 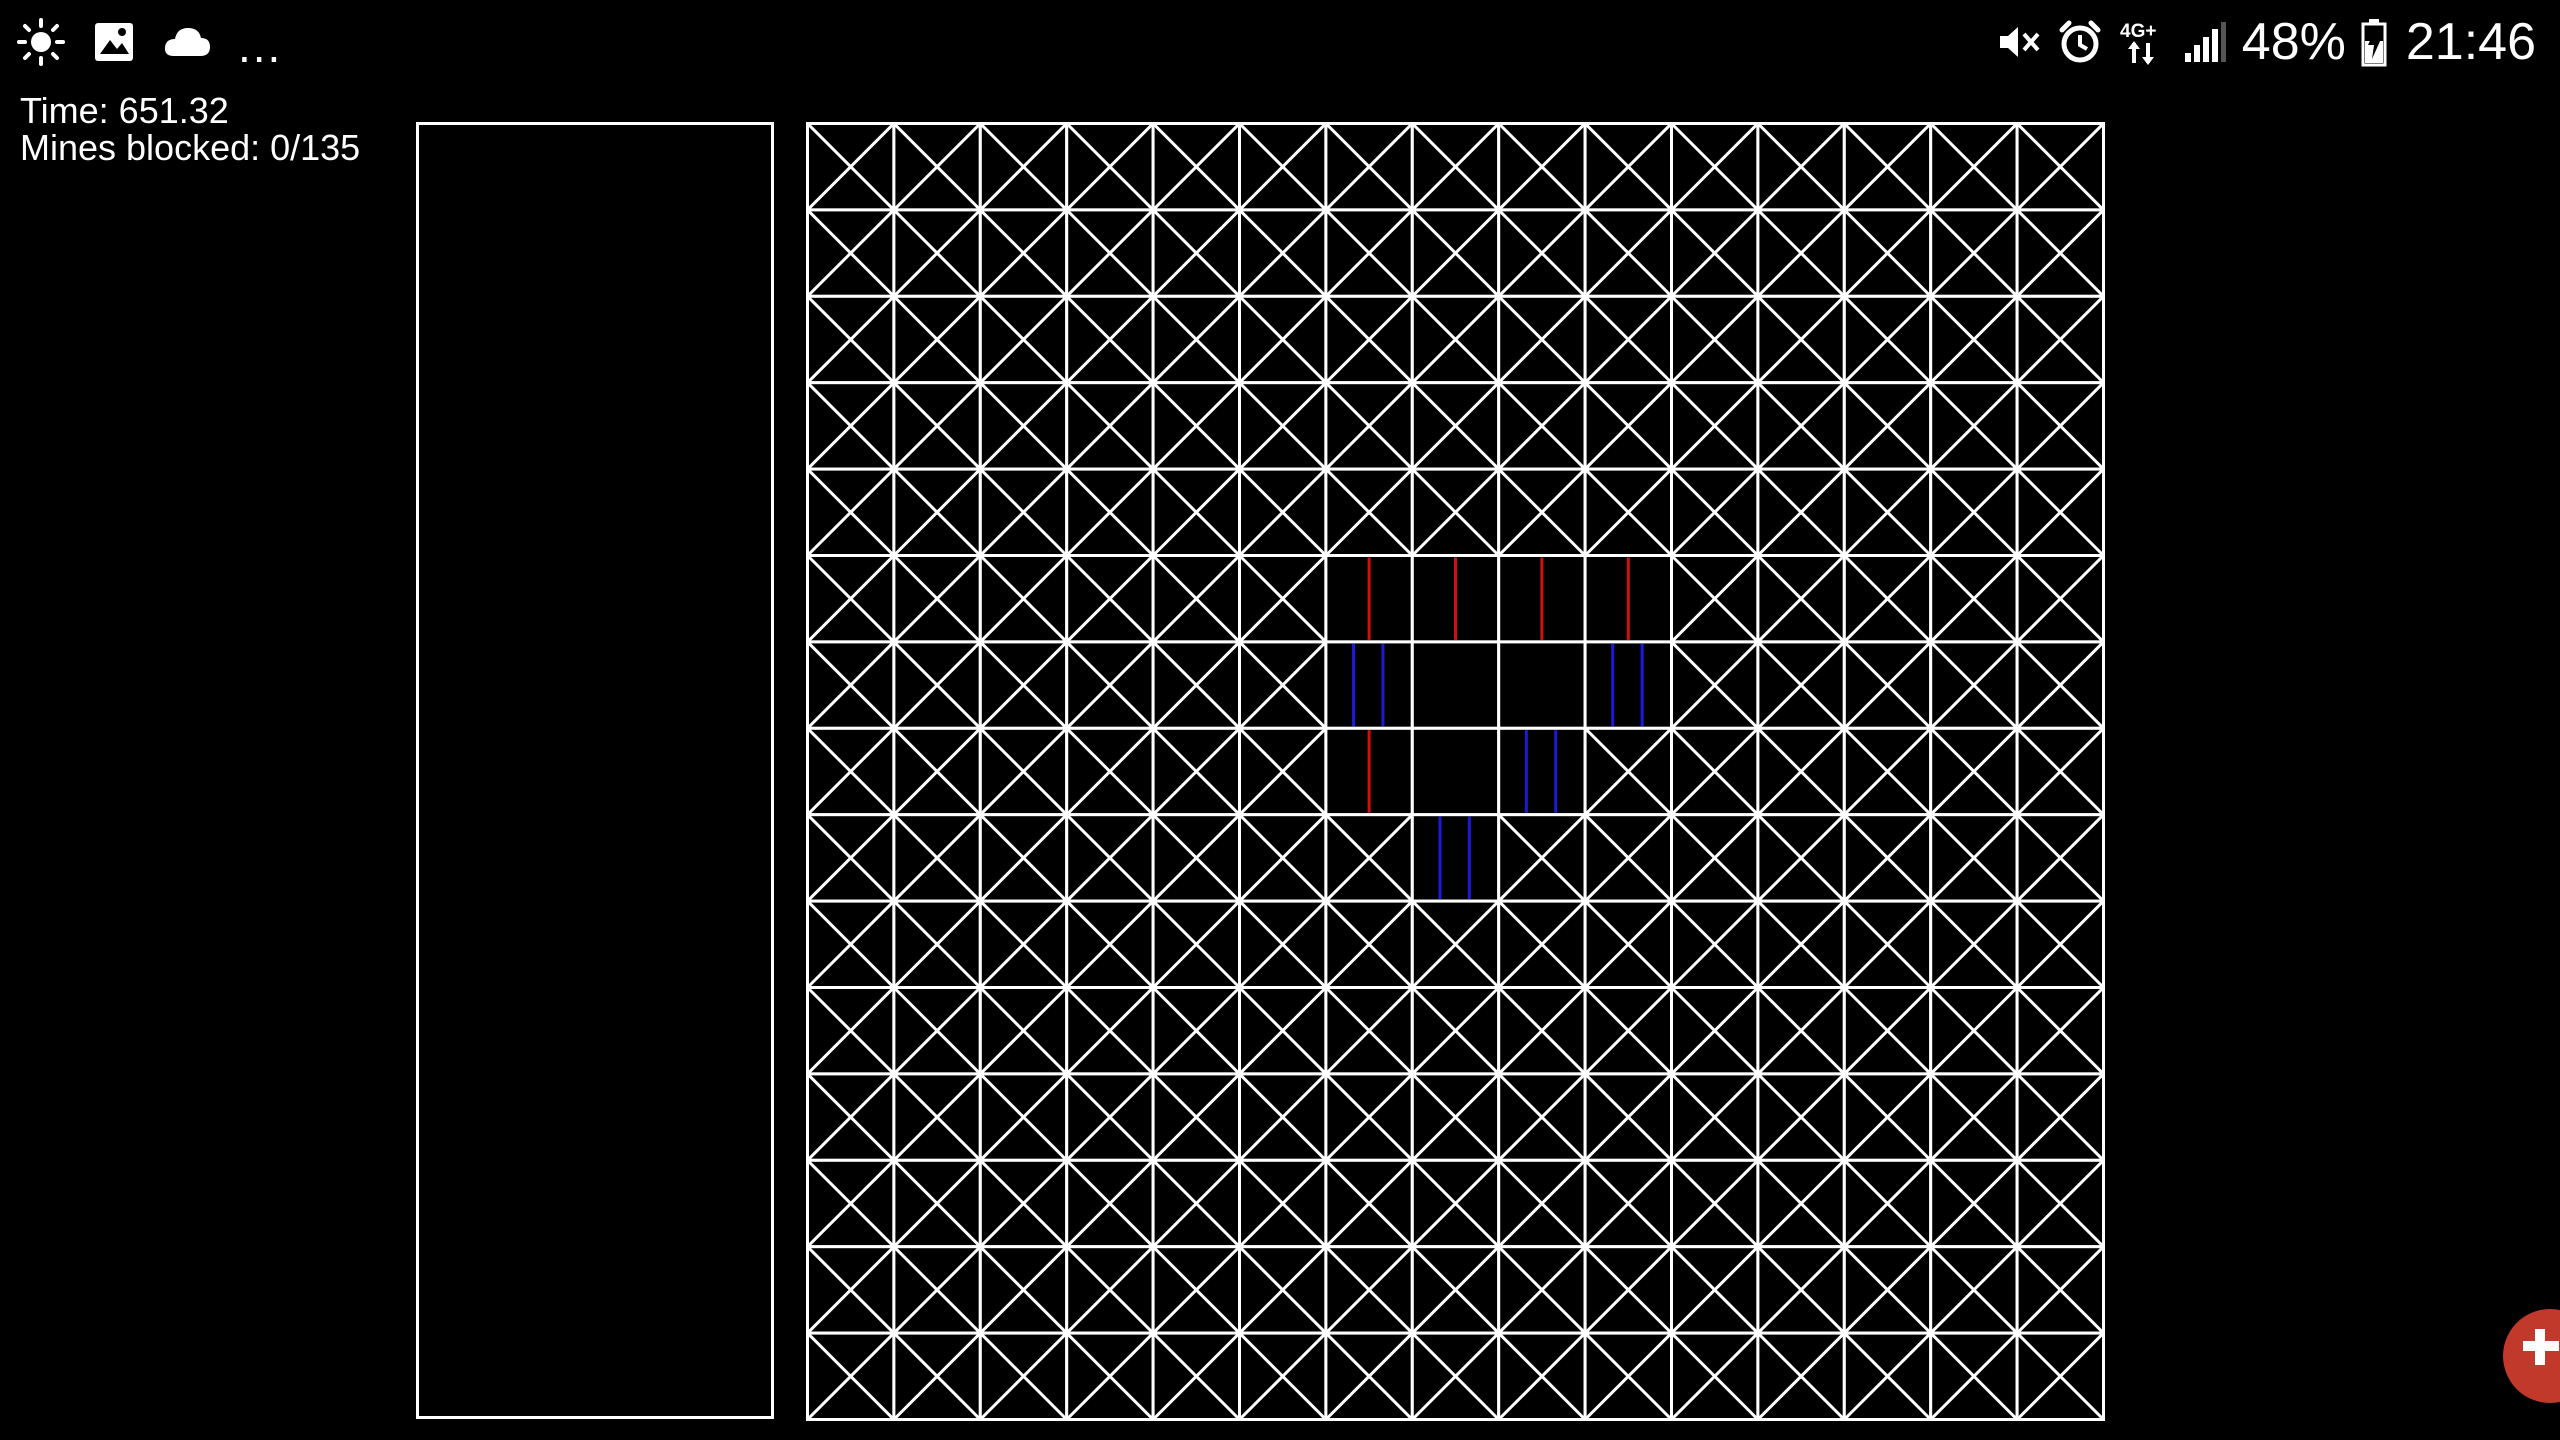 I want to click on piece-tray-panel, so click(x=595, y=770).